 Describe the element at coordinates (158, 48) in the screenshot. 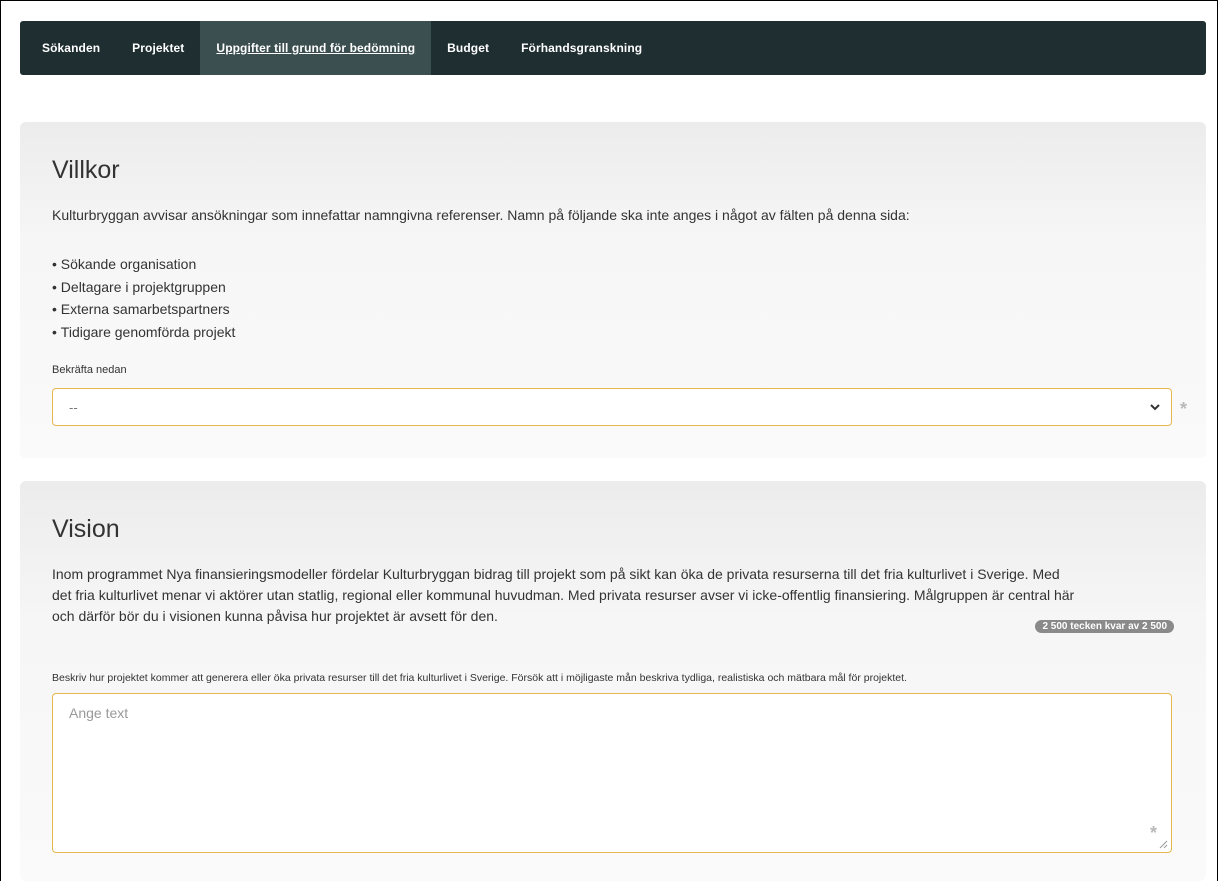

I see `nav-tab-projektet: Projektet` at that location.